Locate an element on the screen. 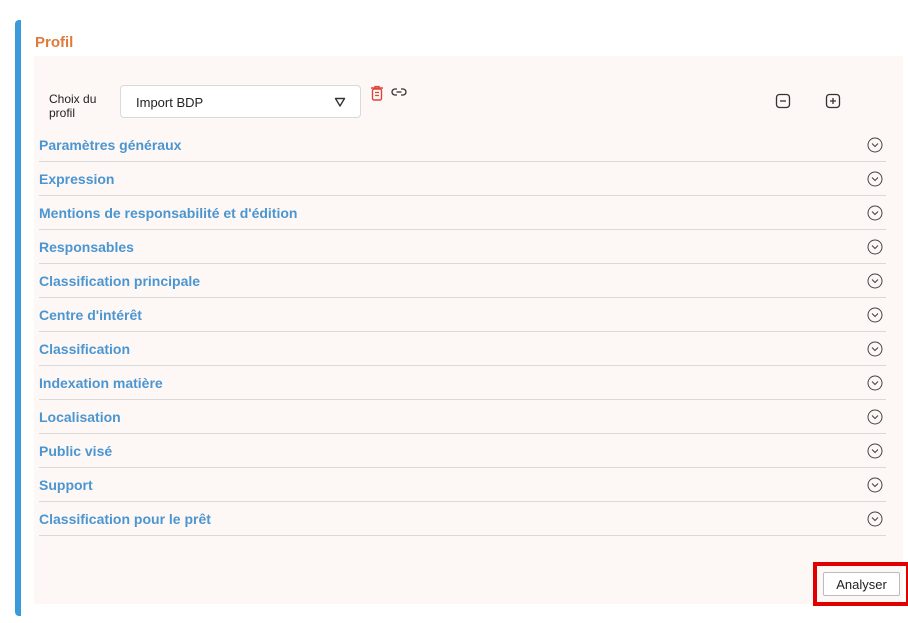 This screenshot has width=908, height=623. section-label: Expression is located at coordinates (77, 179).